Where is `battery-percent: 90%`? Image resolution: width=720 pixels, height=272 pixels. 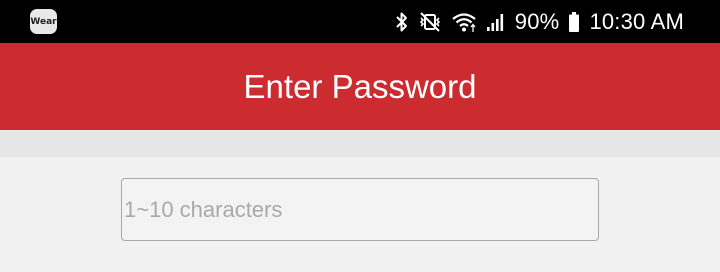
battery-percent: 90% is located at coordinates (537, 21).